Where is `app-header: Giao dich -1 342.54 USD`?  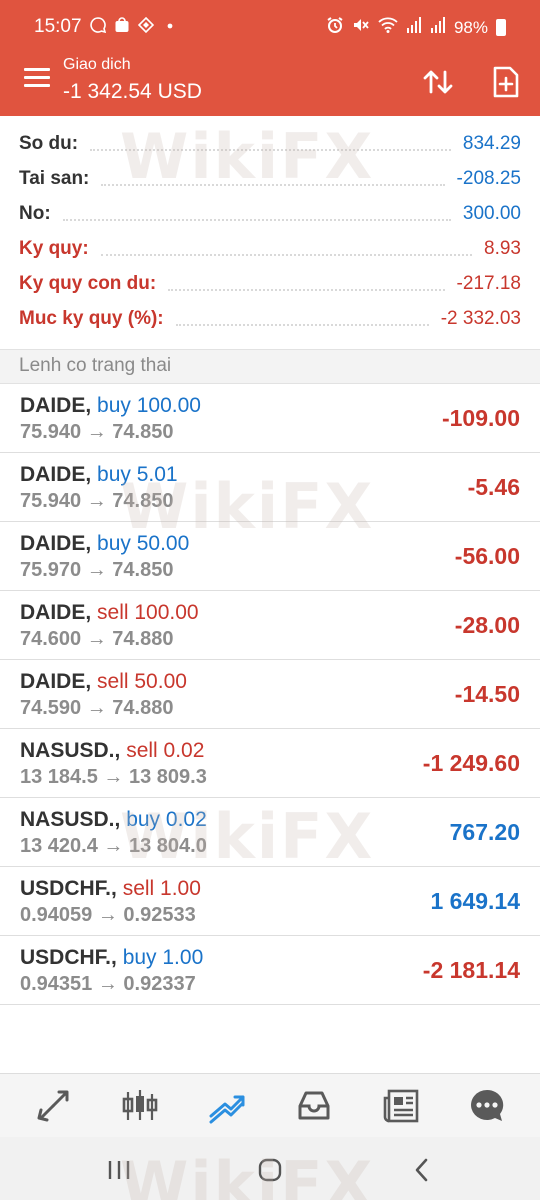 app-header: Giao dich -1 342.54 USD is located at coordinates (270, 83).